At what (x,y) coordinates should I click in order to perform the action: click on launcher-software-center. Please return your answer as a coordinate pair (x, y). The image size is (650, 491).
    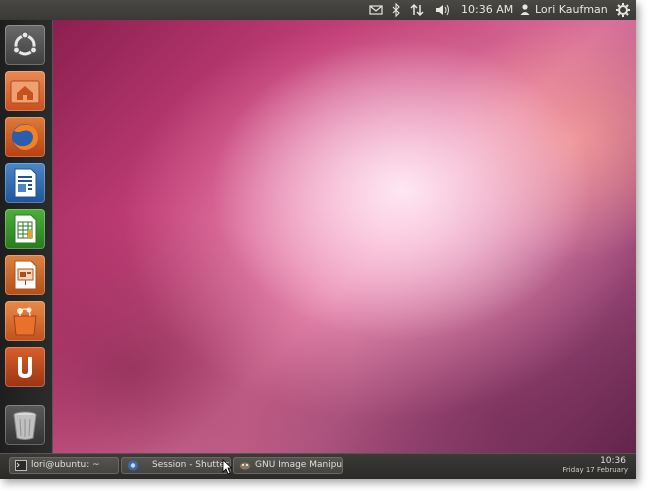
    Looking at the image, I should click on (25, 321).